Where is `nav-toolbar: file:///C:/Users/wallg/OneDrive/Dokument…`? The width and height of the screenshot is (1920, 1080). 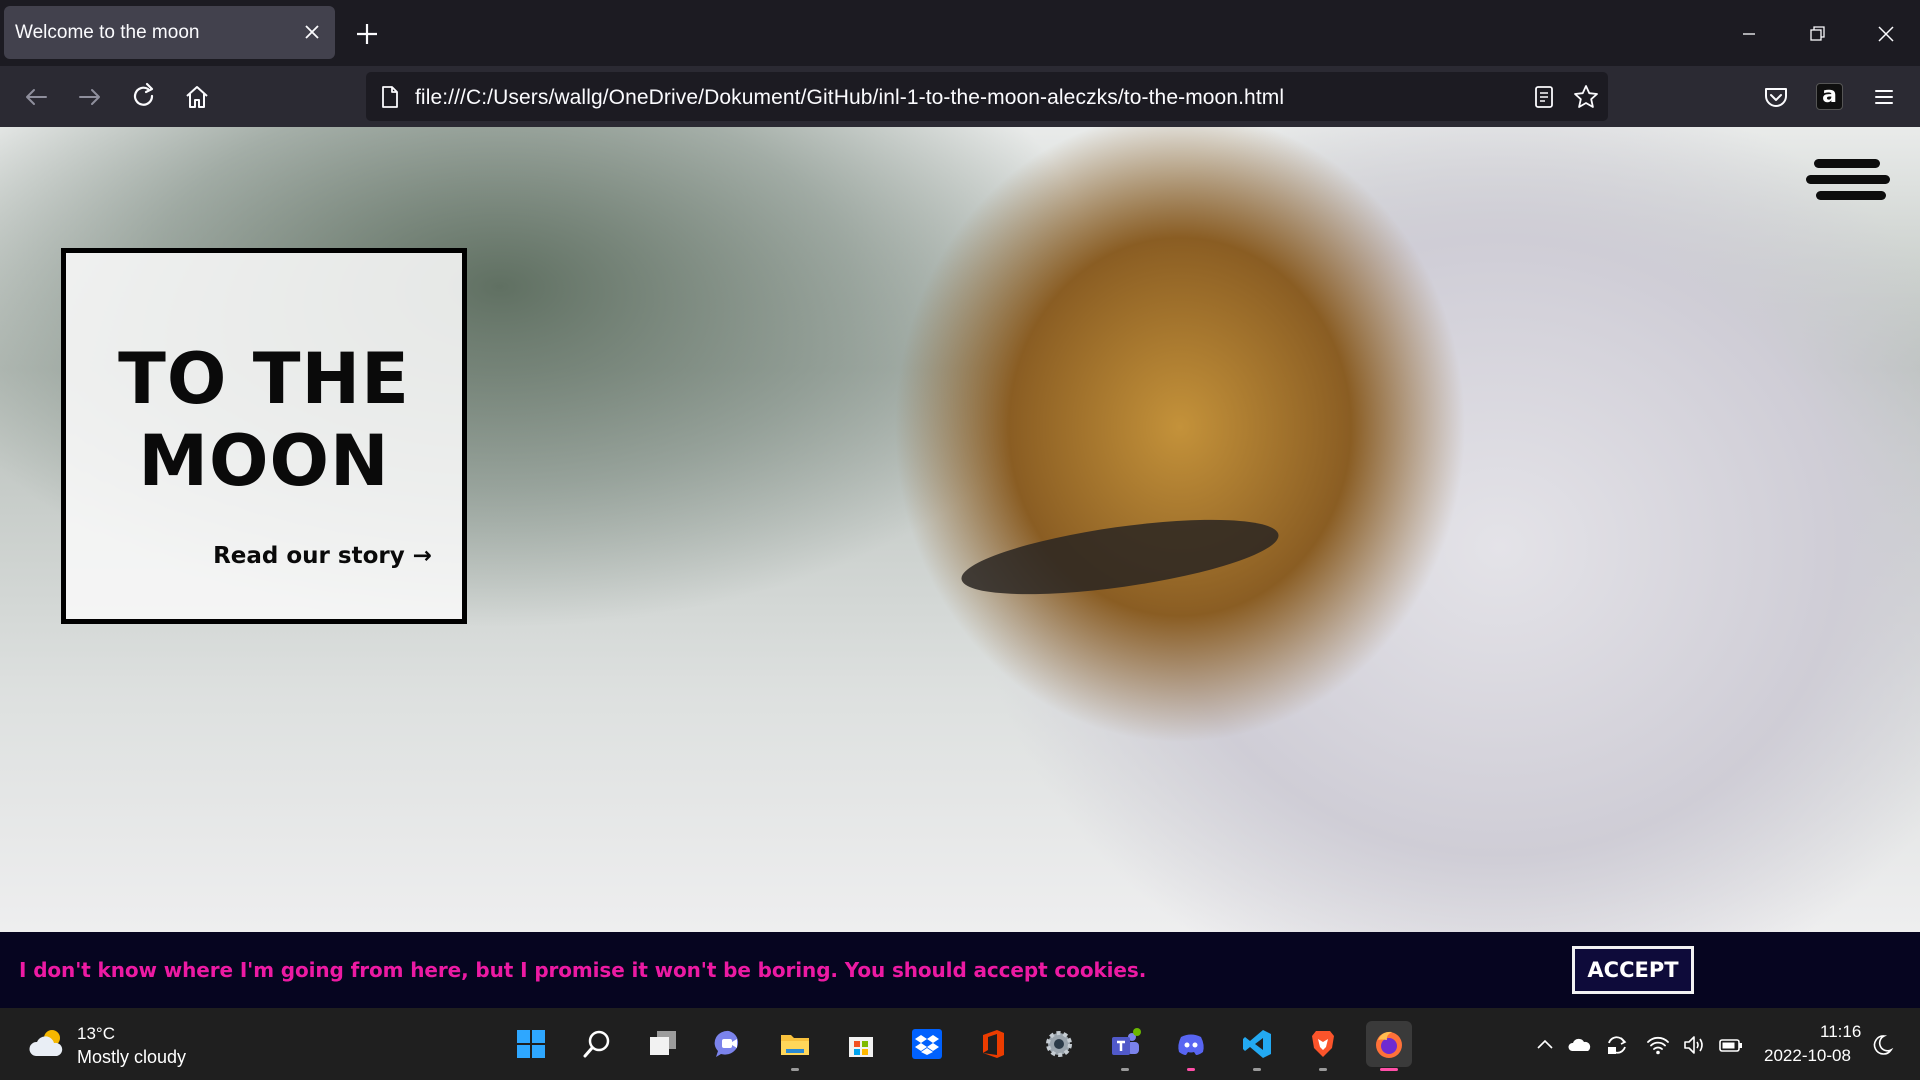
nav-toolbar: file:///C:/Users/wallg/OneDrive/Dokument… is located at coordinates (960, 96).